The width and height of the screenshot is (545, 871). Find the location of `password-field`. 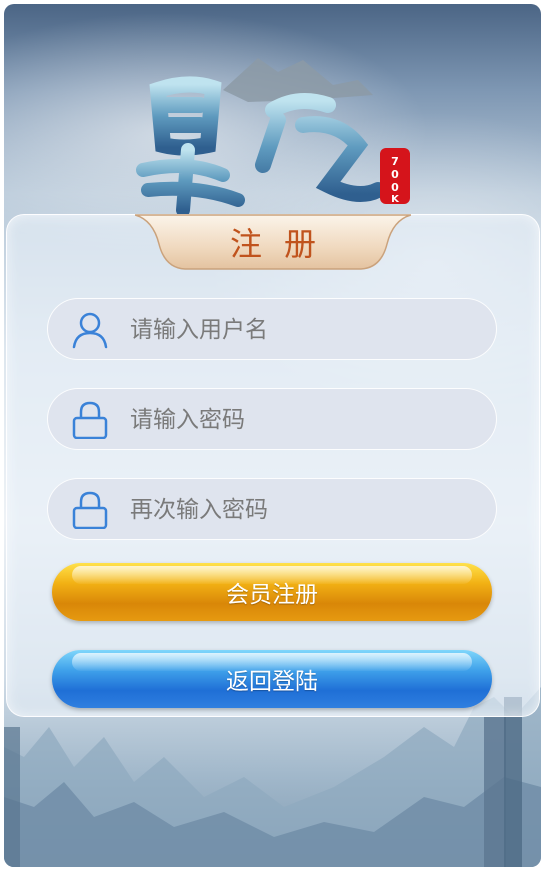

password-field is located at coordinates (272, 419).